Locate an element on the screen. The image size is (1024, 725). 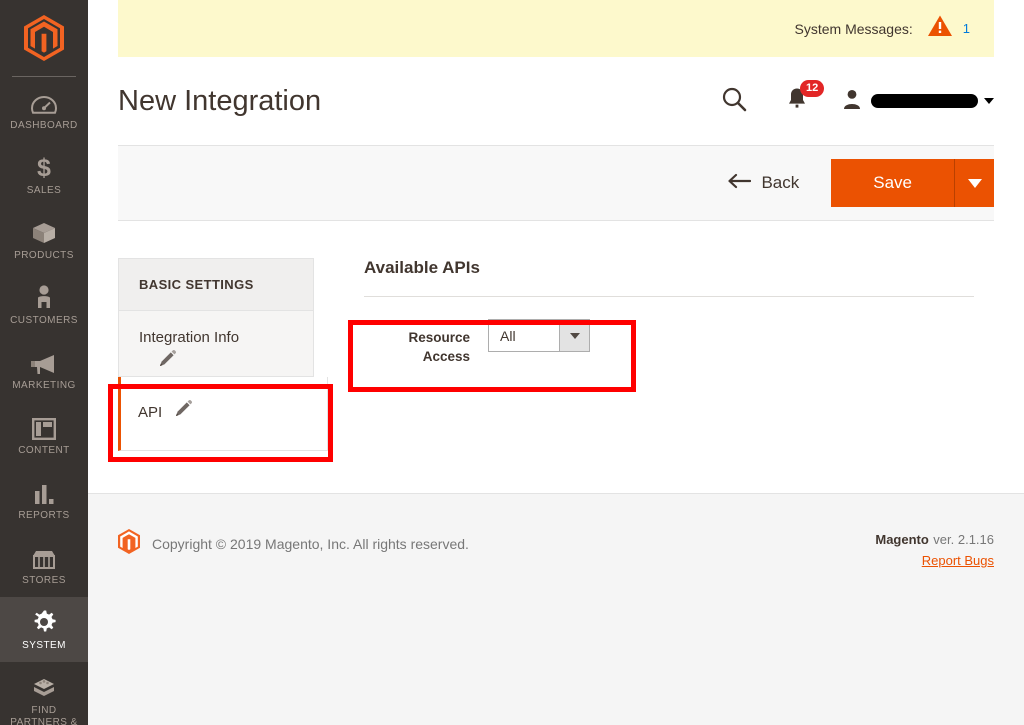
system-gear-icon is located at coordinates (44, 622).